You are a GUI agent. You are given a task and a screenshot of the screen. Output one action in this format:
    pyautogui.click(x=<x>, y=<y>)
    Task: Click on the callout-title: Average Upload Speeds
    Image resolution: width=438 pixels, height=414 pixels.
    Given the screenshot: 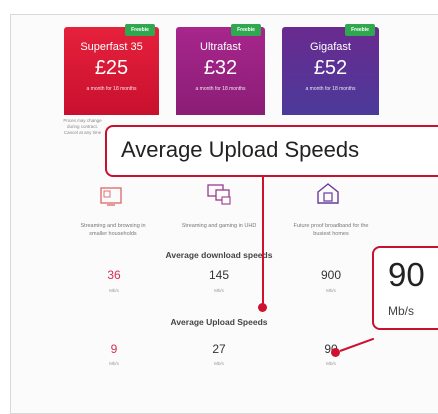 What is the action you would take?
    pyautogui.click(x=240, y=149)
    